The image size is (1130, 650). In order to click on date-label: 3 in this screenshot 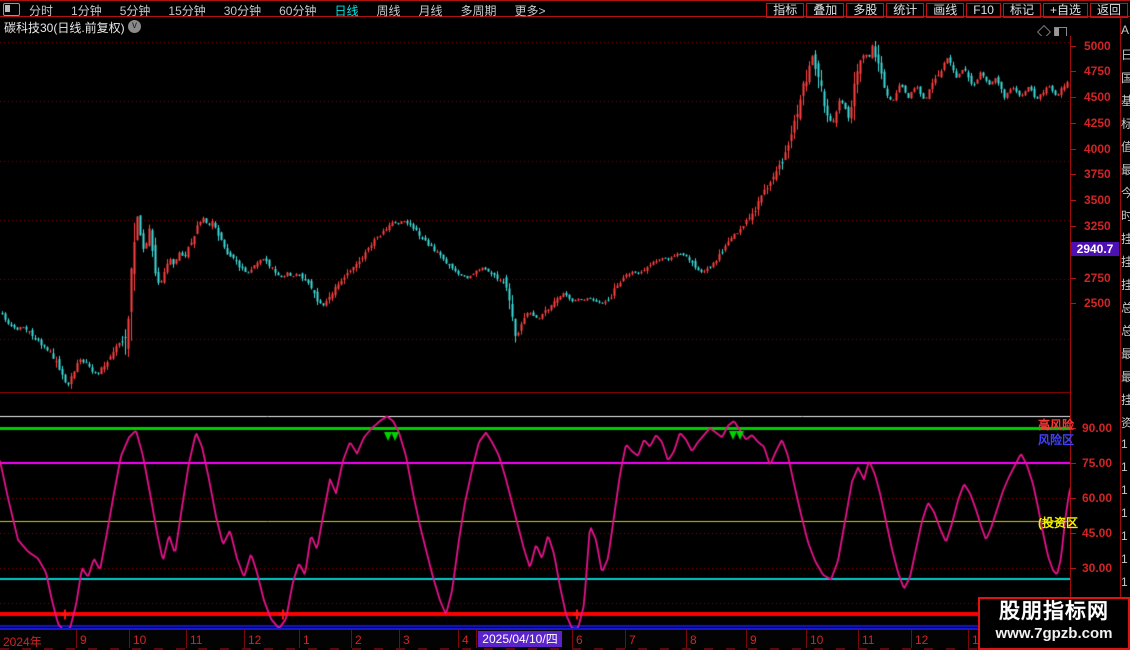, I will do `click(406, 640)`.